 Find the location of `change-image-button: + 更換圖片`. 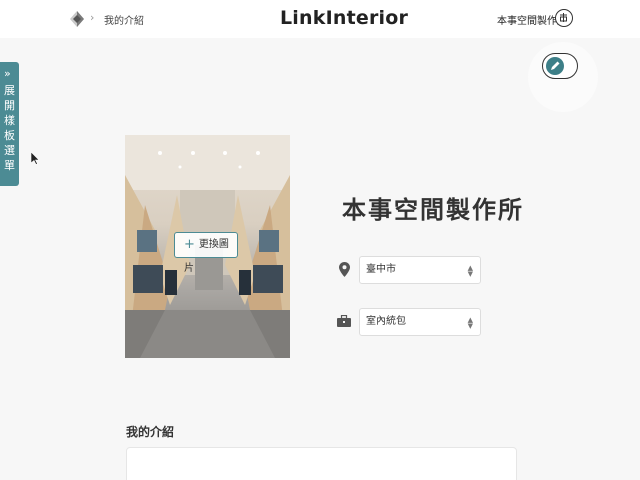

change-image-button: + 更換圖片 is located at coordinates (206, 253).